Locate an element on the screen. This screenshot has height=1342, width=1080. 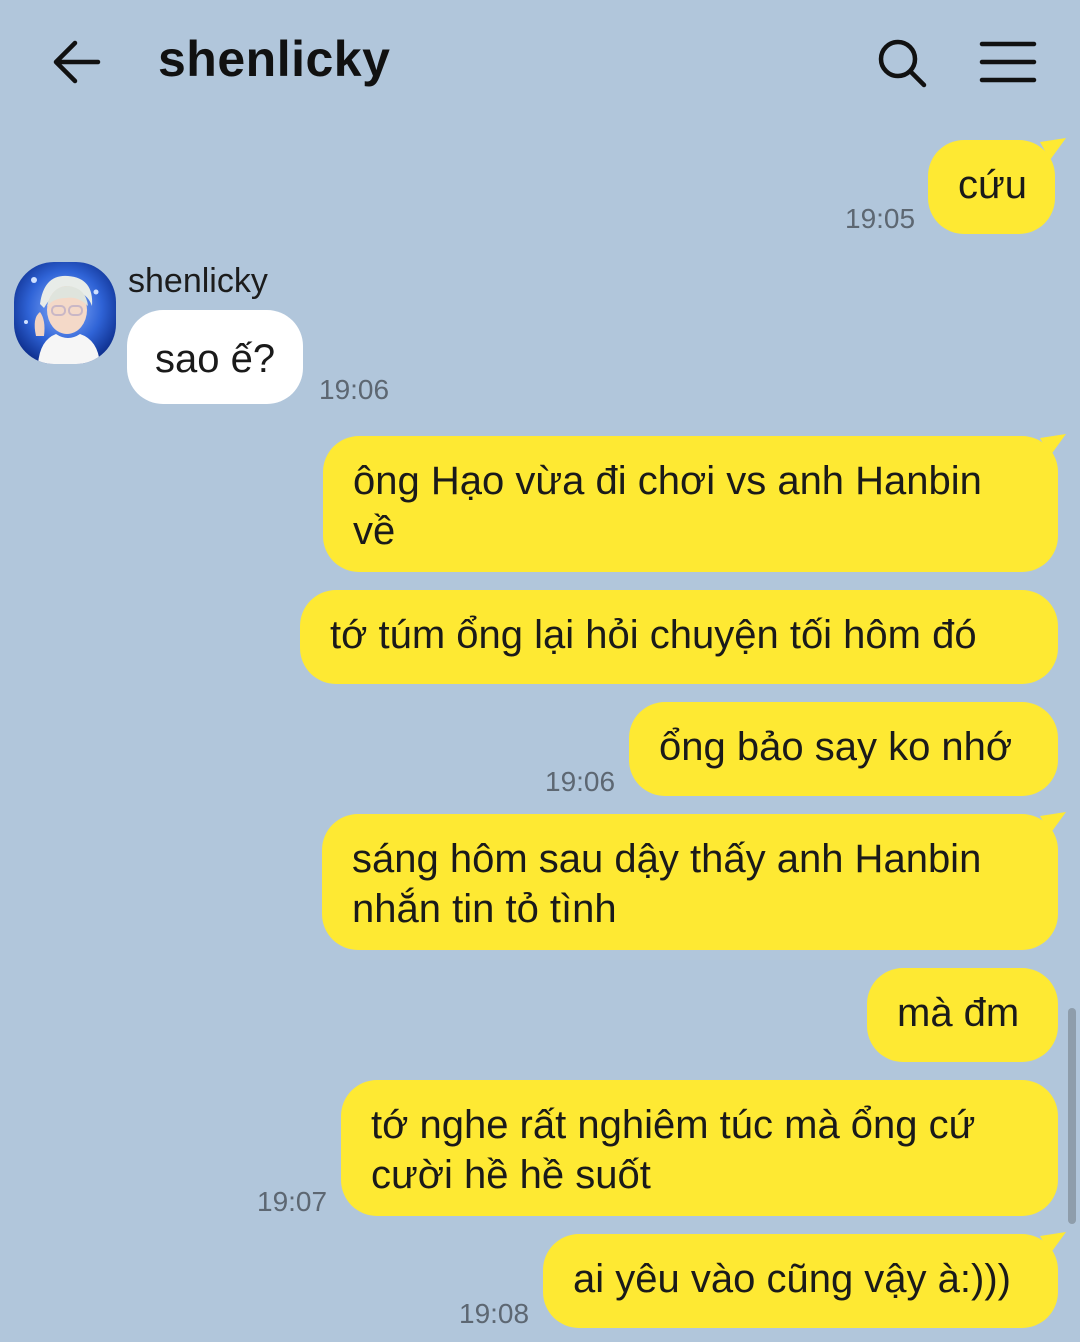
incoming-message: sao ế? is located at coordinates (215, 357).